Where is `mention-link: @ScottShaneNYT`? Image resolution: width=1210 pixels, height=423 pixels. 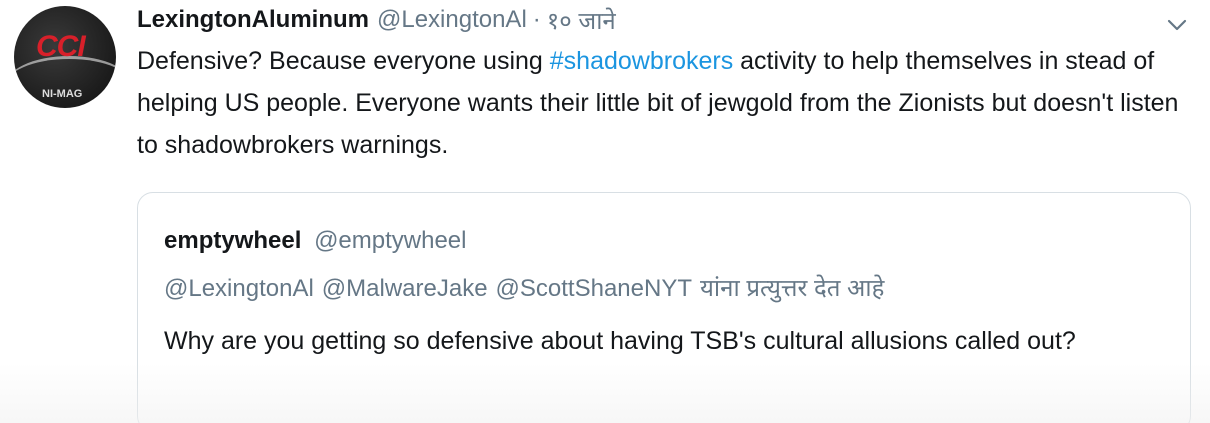
mention-link: @ScottShaneNYT is located at coordinates (594, 288).